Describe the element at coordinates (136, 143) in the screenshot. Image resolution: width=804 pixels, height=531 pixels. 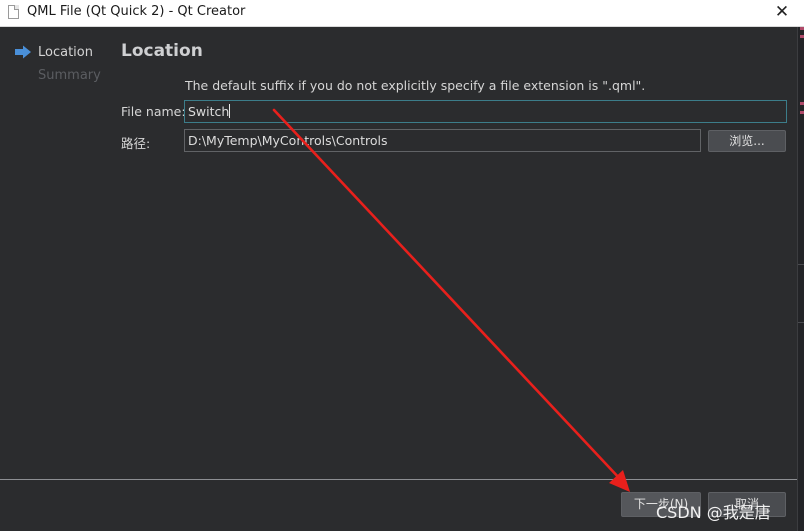
I see `path-label: 路径:` at that location.